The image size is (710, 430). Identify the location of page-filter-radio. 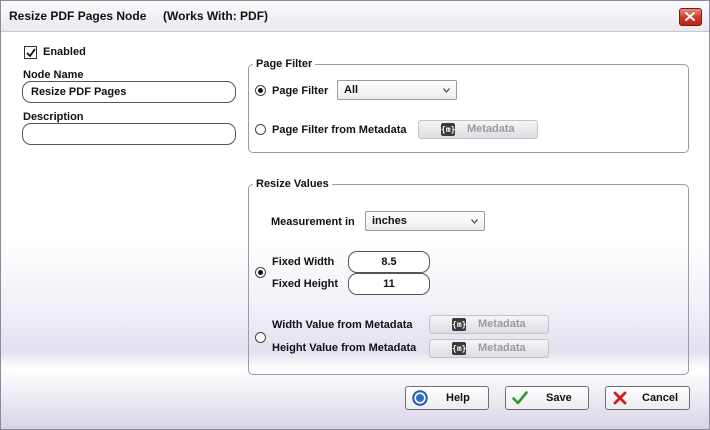
(260, 90).